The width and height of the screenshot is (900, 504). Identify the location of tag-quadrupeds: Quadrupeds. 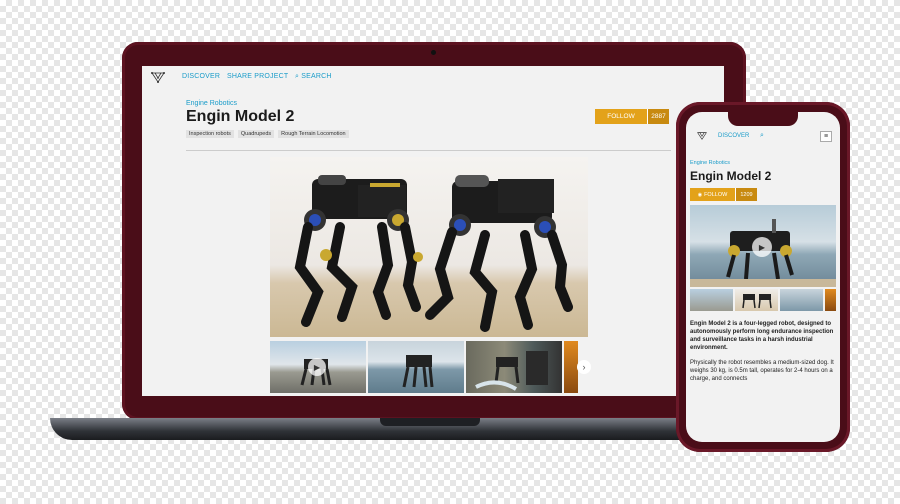
(256, 134).